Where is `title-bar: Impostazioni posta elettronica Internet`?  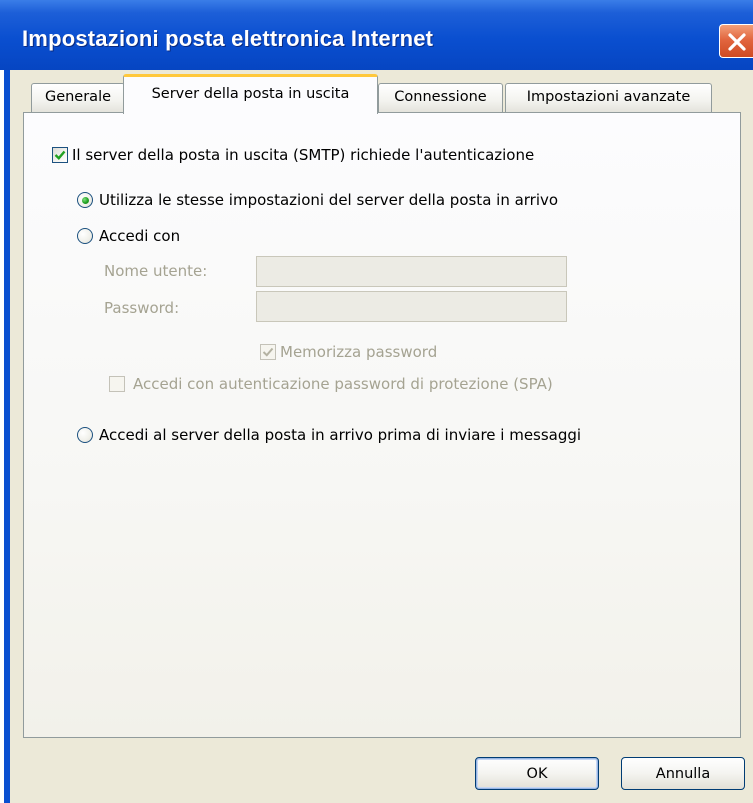
title-bar: Impostazioni posta elettronica Internet is located at coordinates (376, 35).